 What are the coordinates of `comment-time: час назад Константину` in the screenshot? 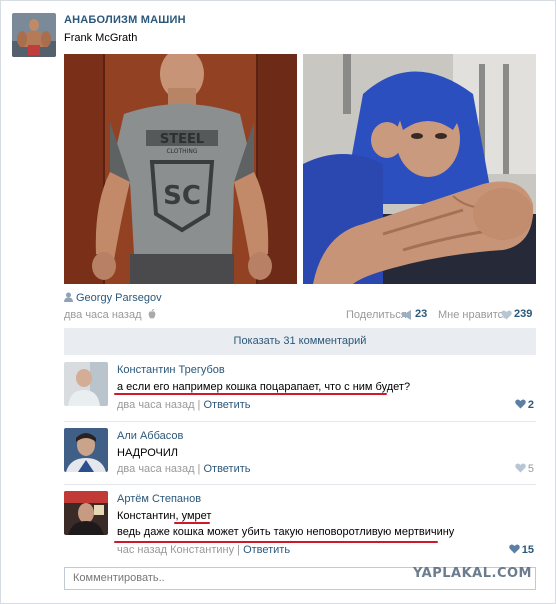 It's located at (175, 550).